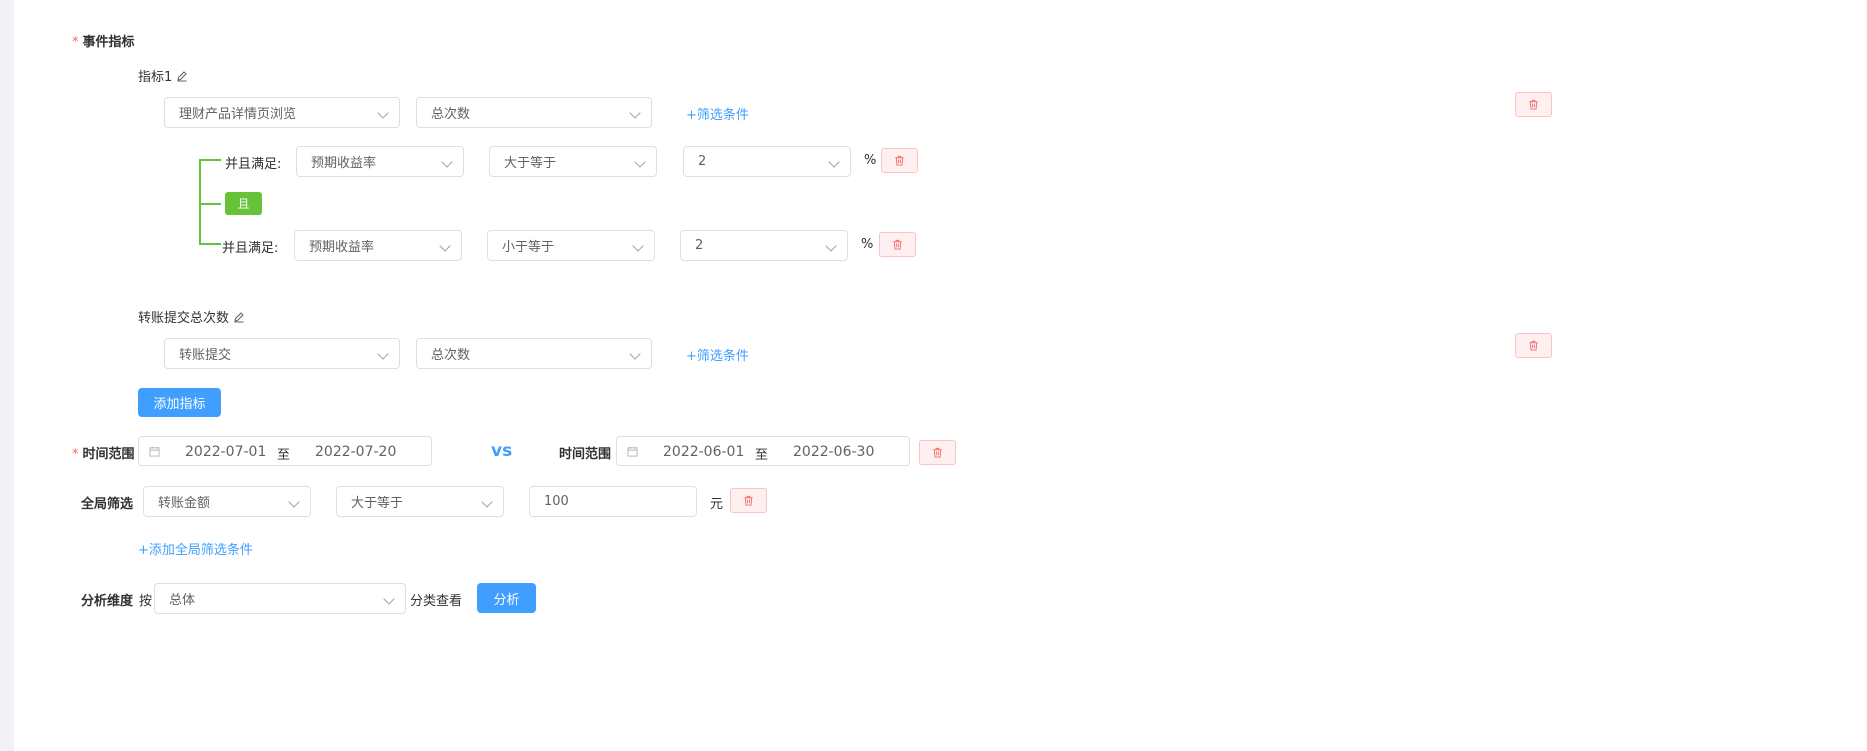  I want to click on filter2-value-select: 2, so click(764, 245).